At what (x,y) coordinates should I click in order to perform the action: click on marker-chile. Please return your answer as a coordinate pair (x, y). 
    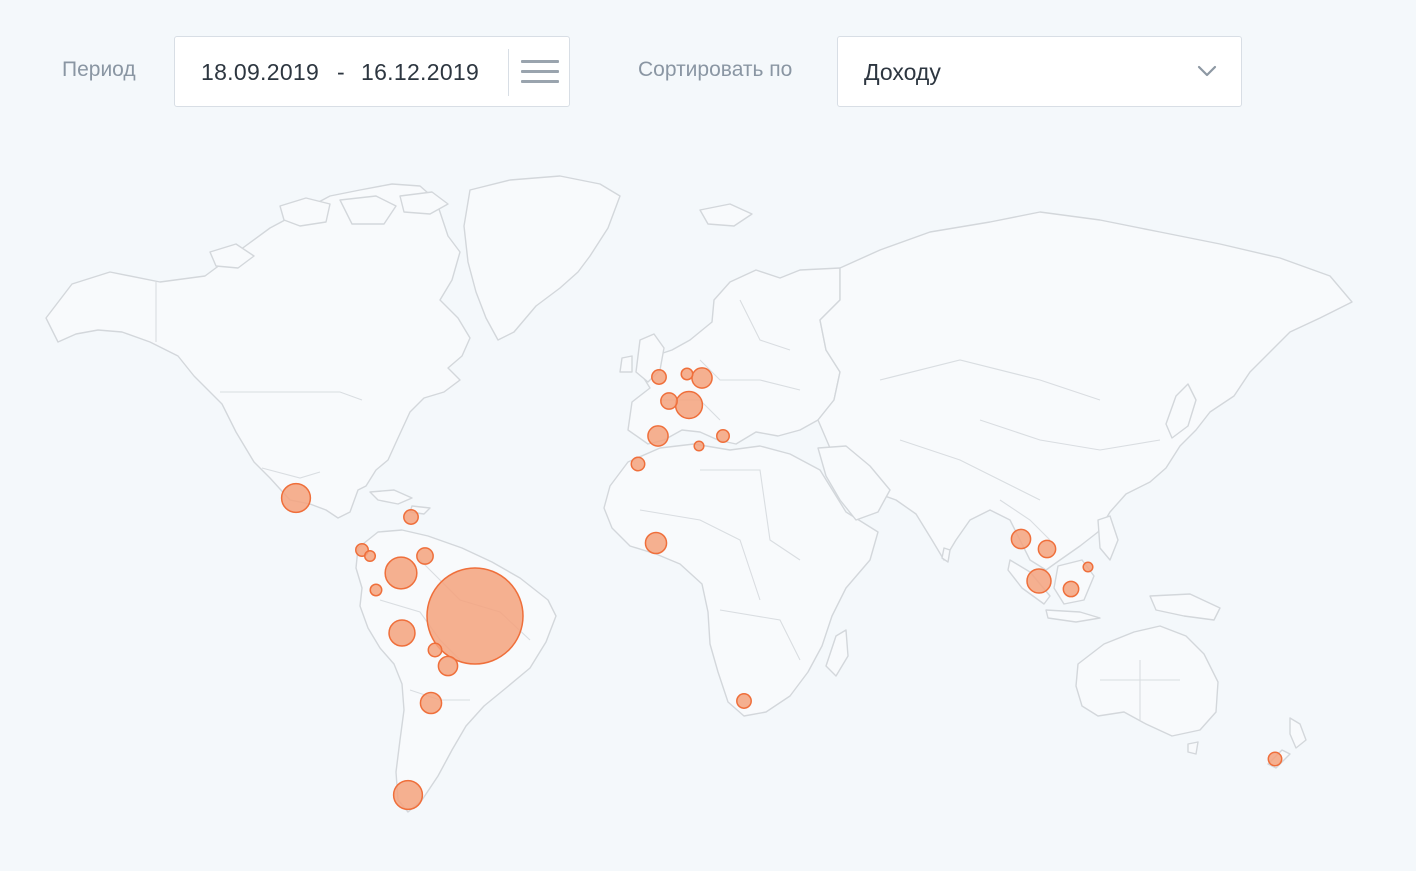
    Looking at the image, I should click on (431, 703).